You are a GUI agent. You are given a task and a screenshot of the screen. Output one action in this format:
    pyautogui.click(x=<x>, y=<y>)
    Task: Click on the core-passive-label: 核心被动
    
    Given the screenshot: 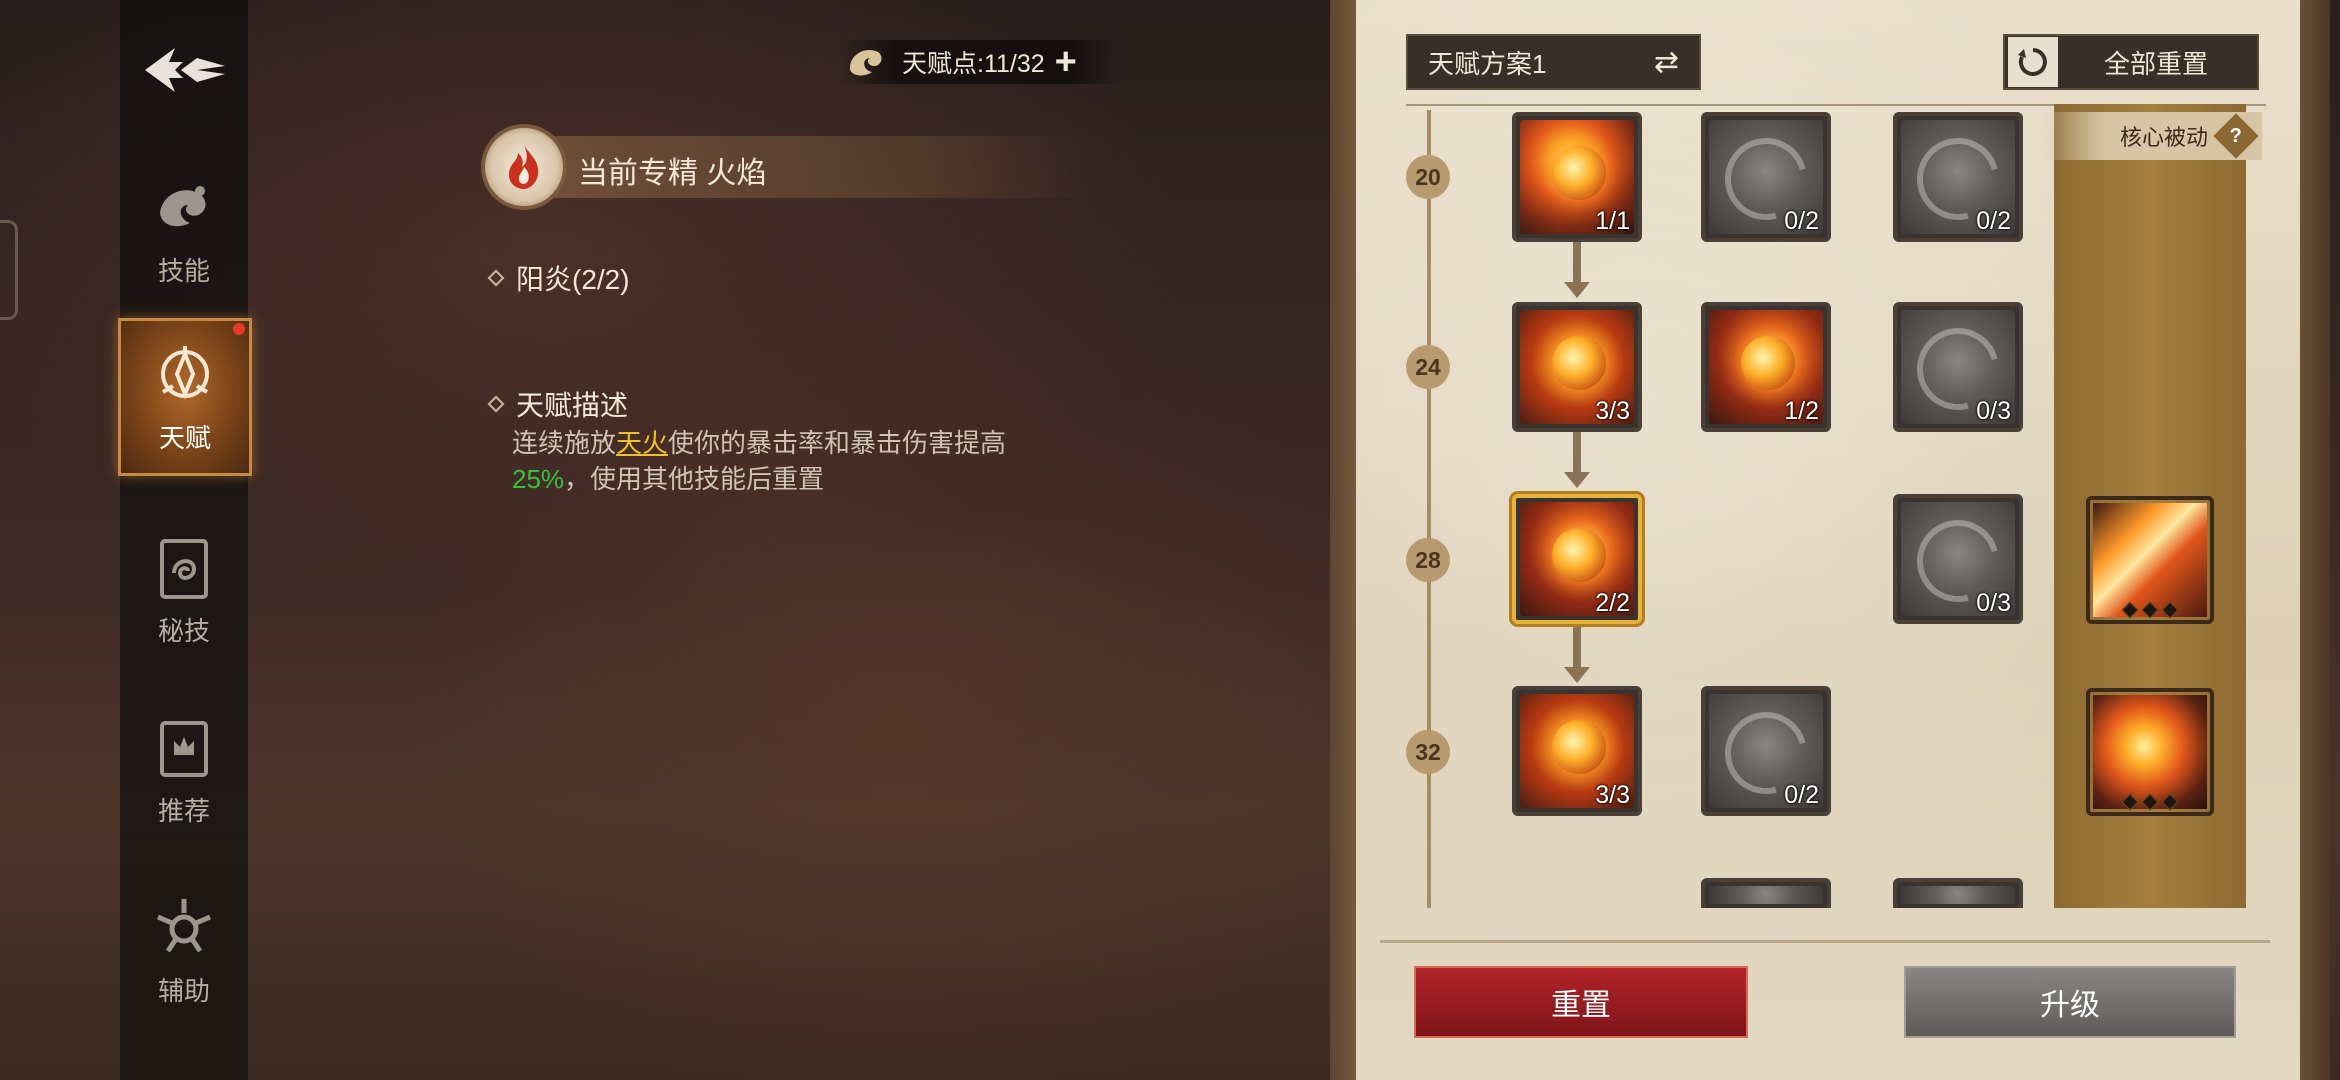 What is the action you would take?
    pyautogui.click(x=2163, y=137)
    